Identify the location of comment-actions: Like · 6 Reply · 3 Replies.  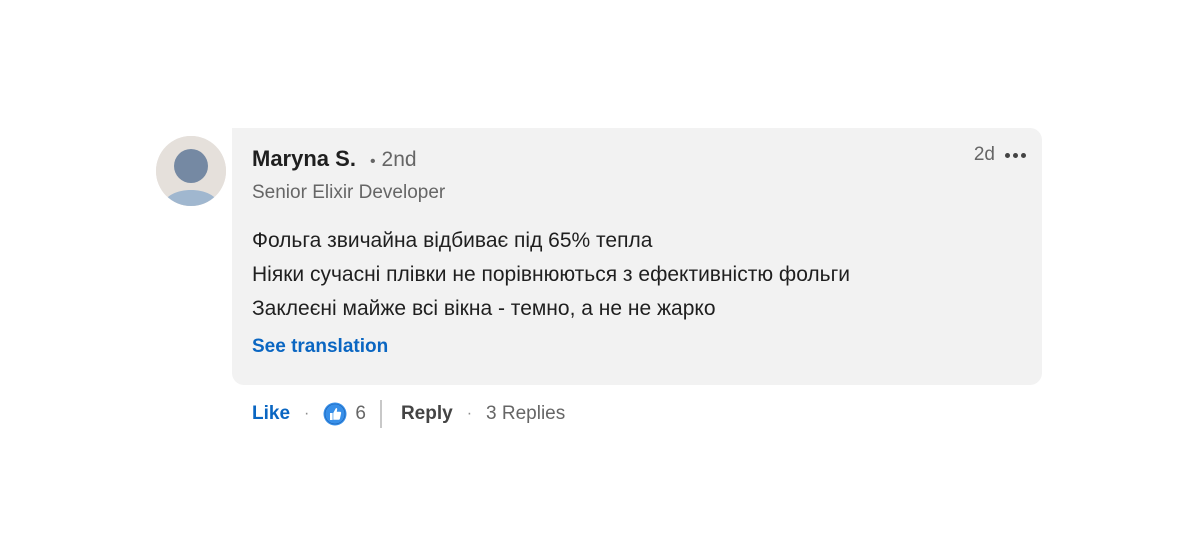
(408, 414).